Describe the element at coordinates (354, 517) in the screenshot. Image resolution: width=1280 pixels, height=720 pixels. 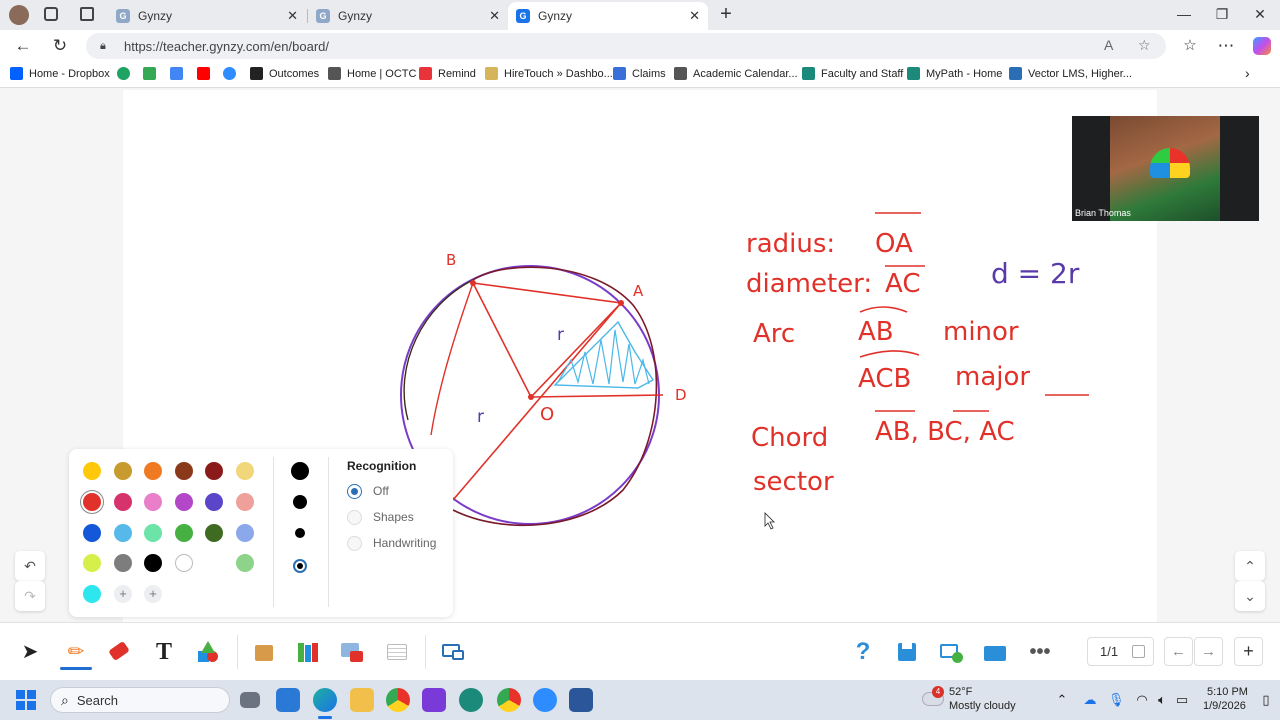
I see `recognition-shapes-radio` at that location.